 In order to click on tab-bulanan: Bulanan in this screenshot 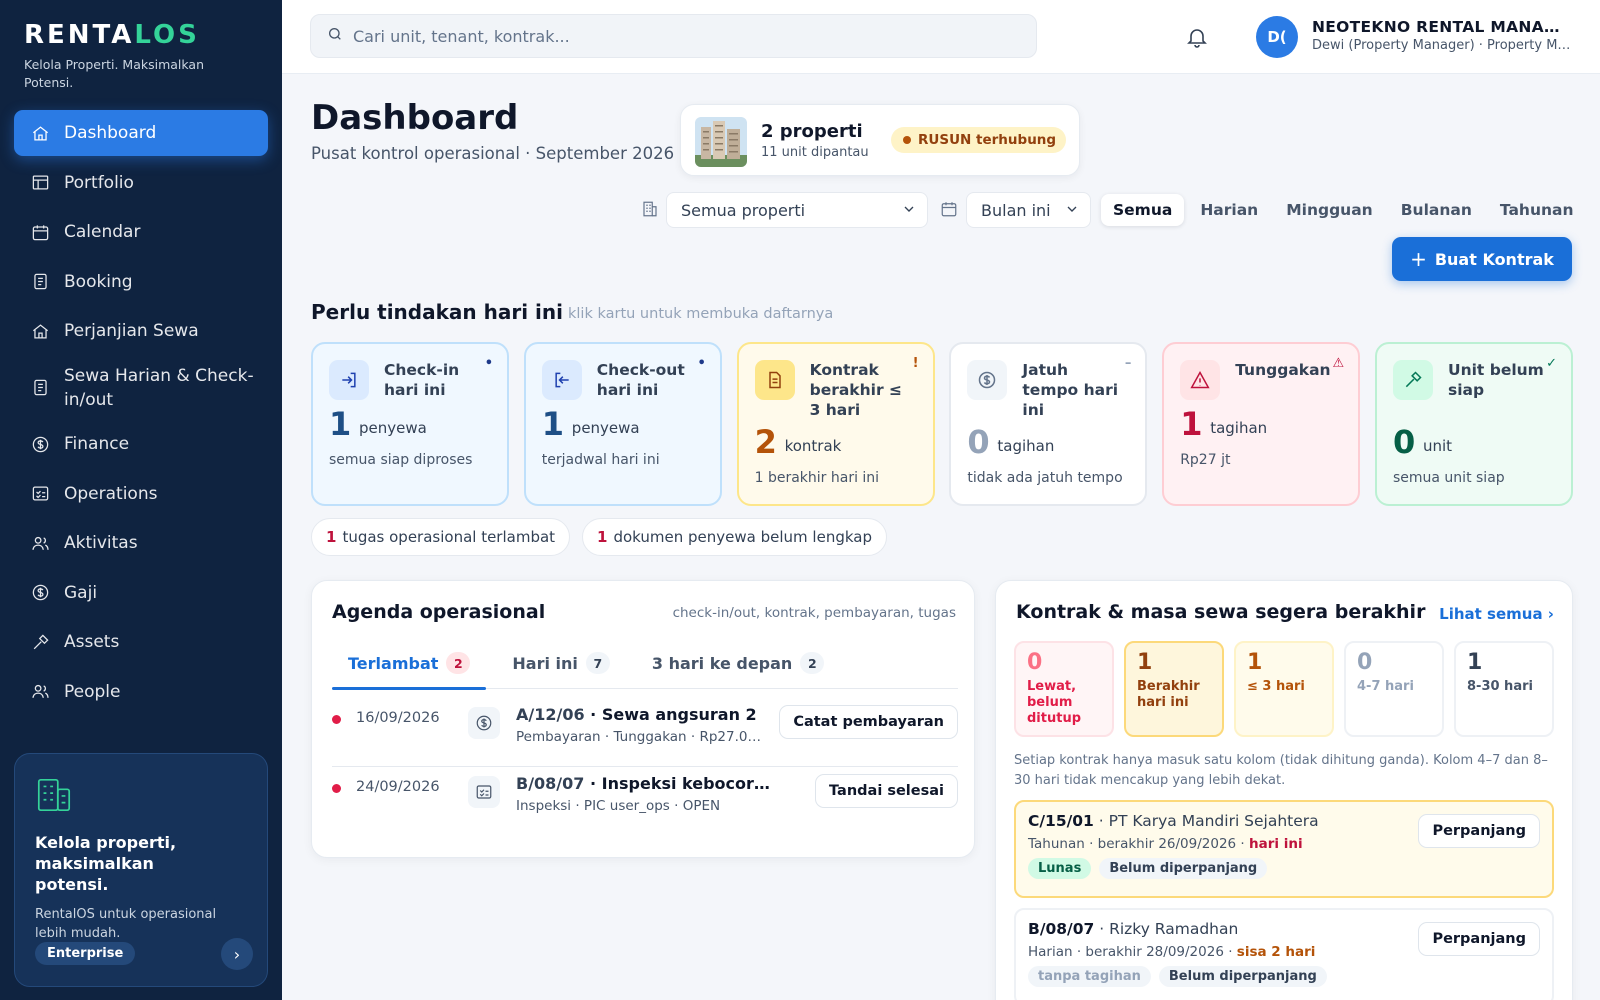, I will do `click(1436, 210)`.